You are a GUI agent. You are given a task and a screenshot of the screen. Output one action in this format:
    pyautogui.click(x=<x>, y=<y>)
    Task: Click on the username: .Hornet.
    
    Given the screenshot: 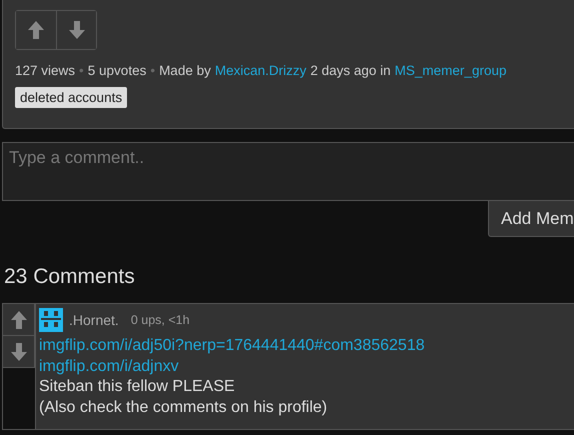 What is the action you would take?
    pyautogui.click(x=94, y=320)
    